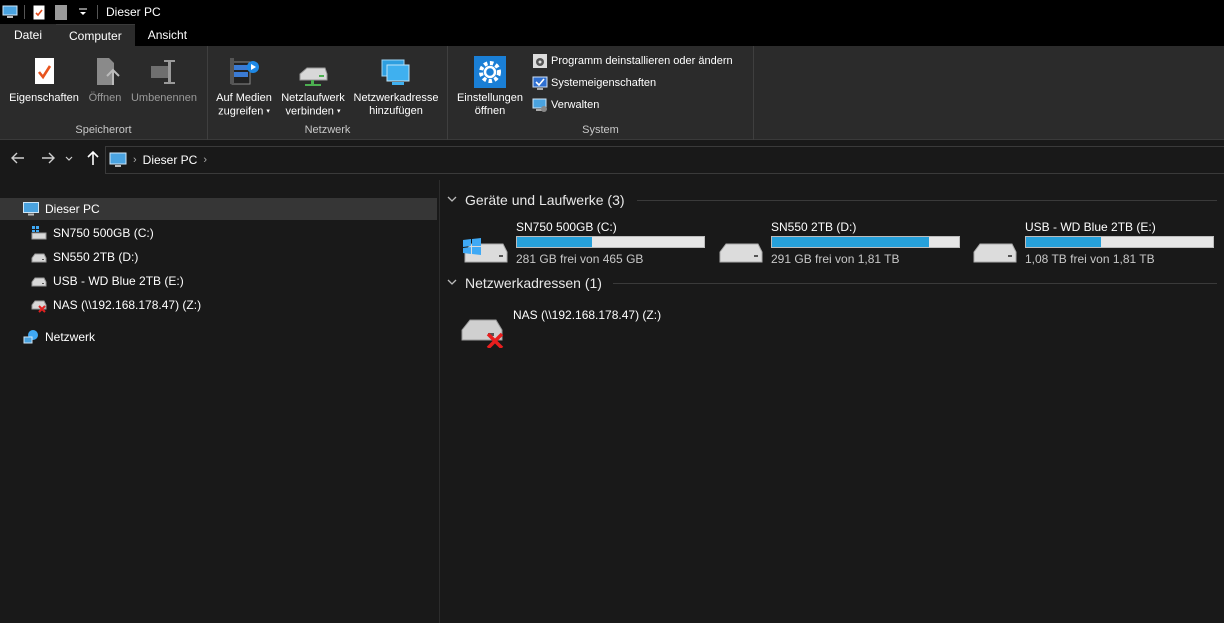 The width and height of the screenshot is (1224, 623). I want to click on settings-gear-icon, so click(490, 72).